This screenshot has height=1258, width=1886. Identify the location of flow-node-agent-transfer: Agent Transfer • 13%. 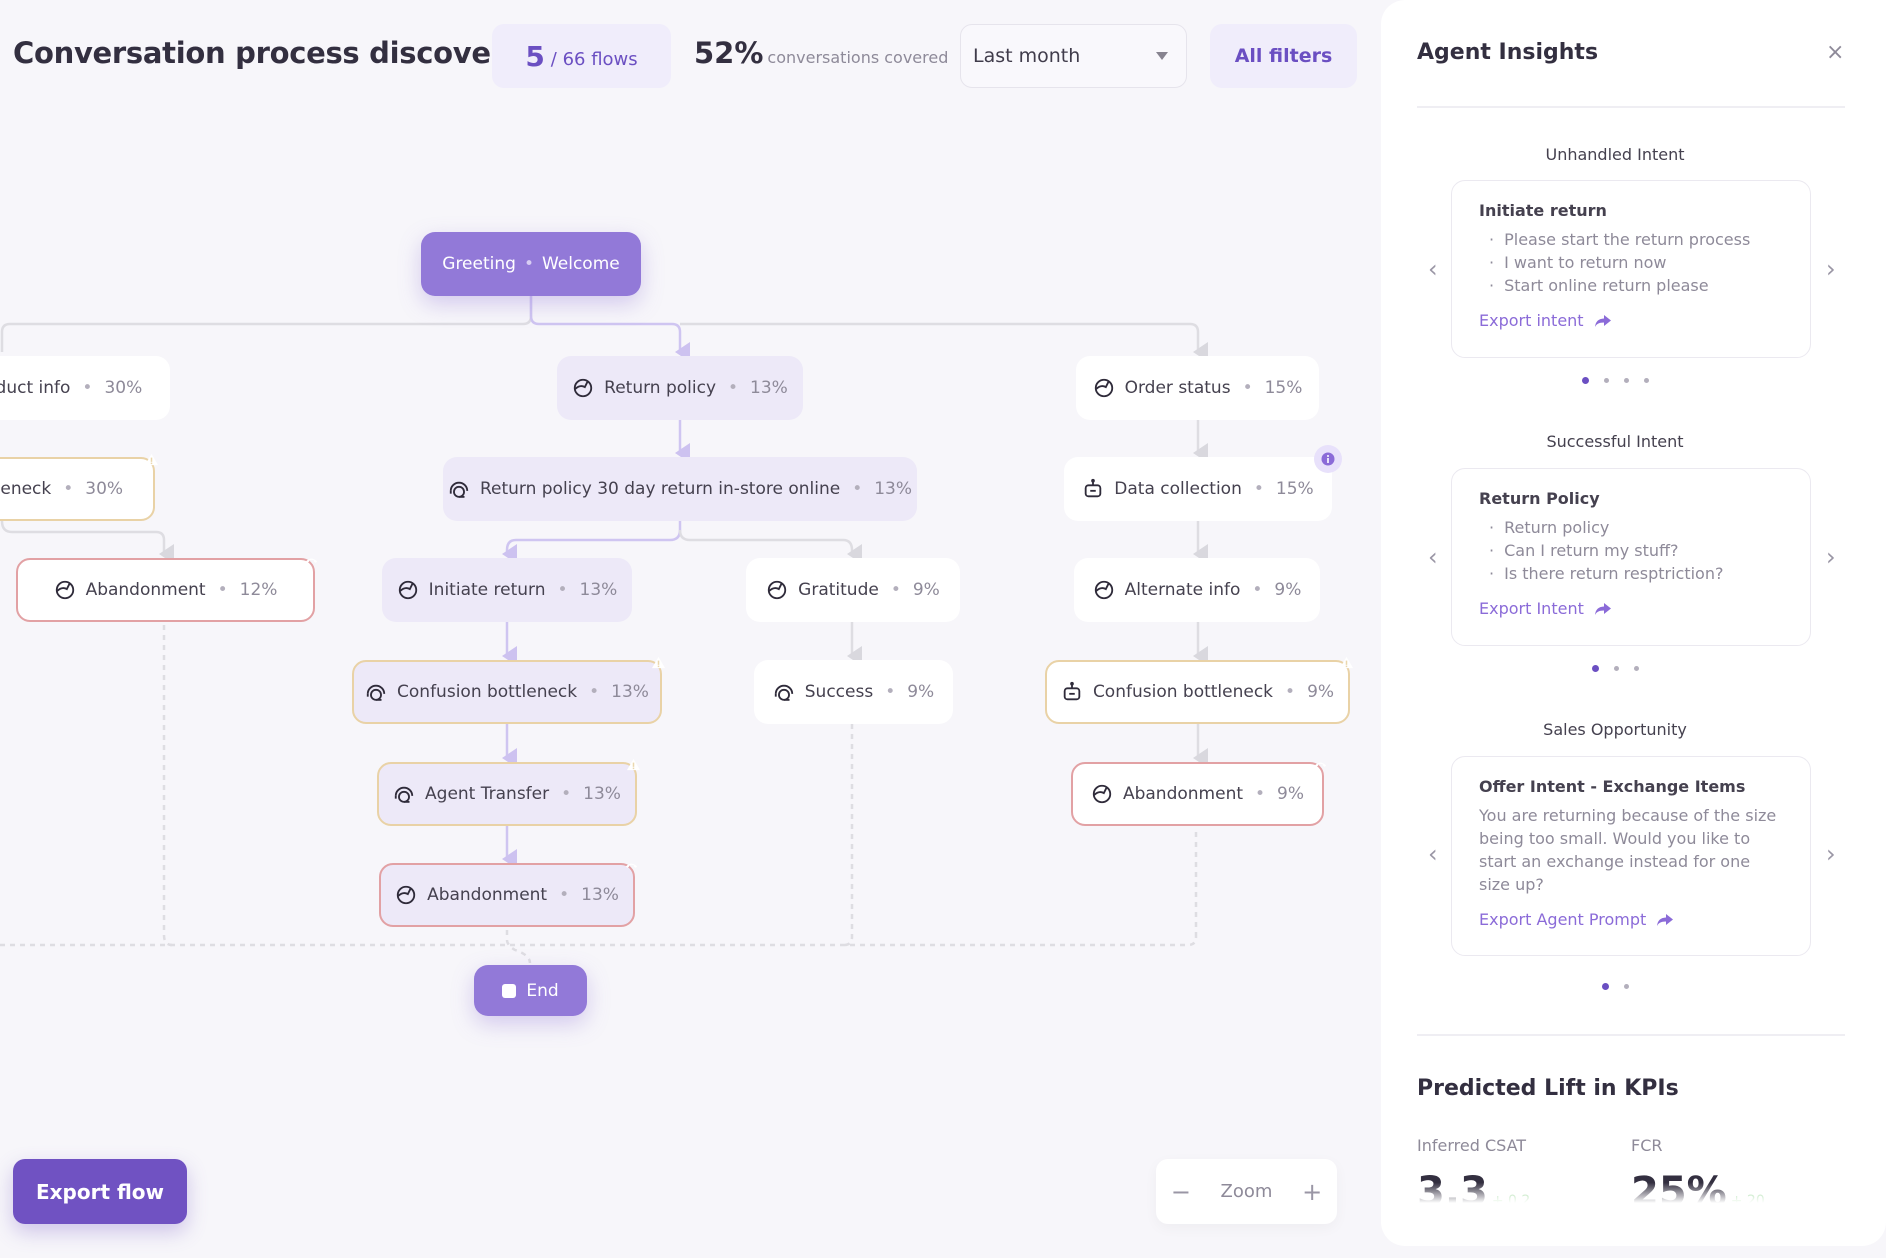
(507, 794).